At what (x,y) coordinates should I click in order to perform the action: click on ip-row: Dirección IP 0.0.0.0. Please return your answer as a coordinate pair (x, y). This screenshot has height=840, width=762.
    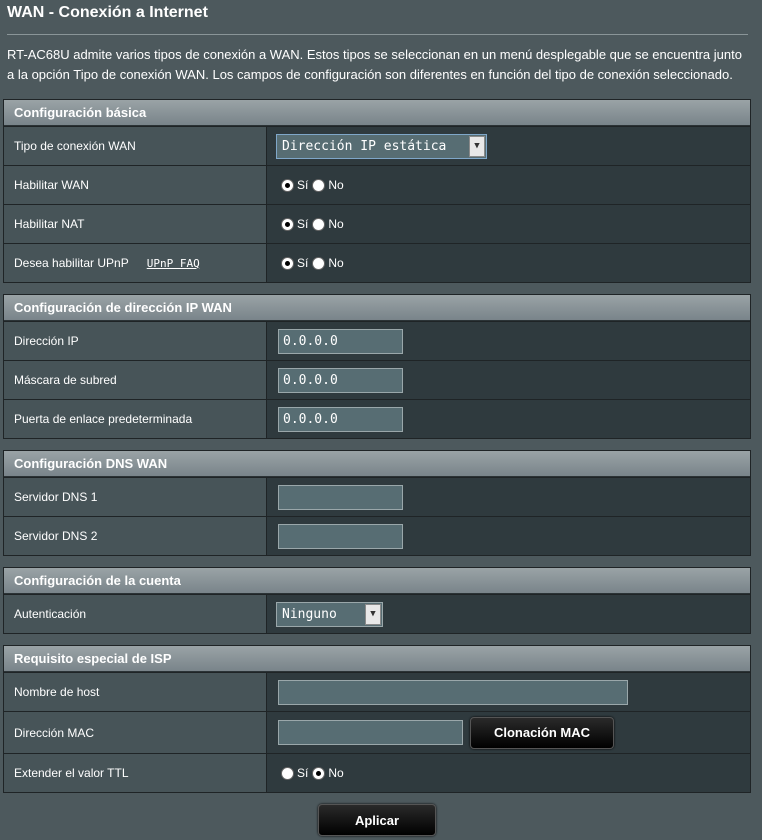
    Looking at the image, I should click on (377, 340).